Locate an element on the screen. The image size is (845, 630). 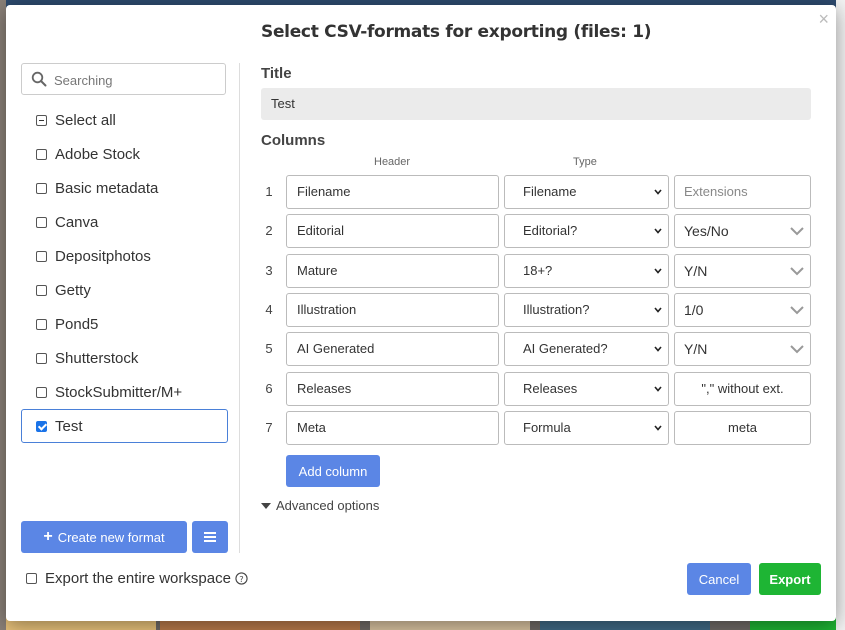
value-format: Yes/No is located at coordinates (706, 231).